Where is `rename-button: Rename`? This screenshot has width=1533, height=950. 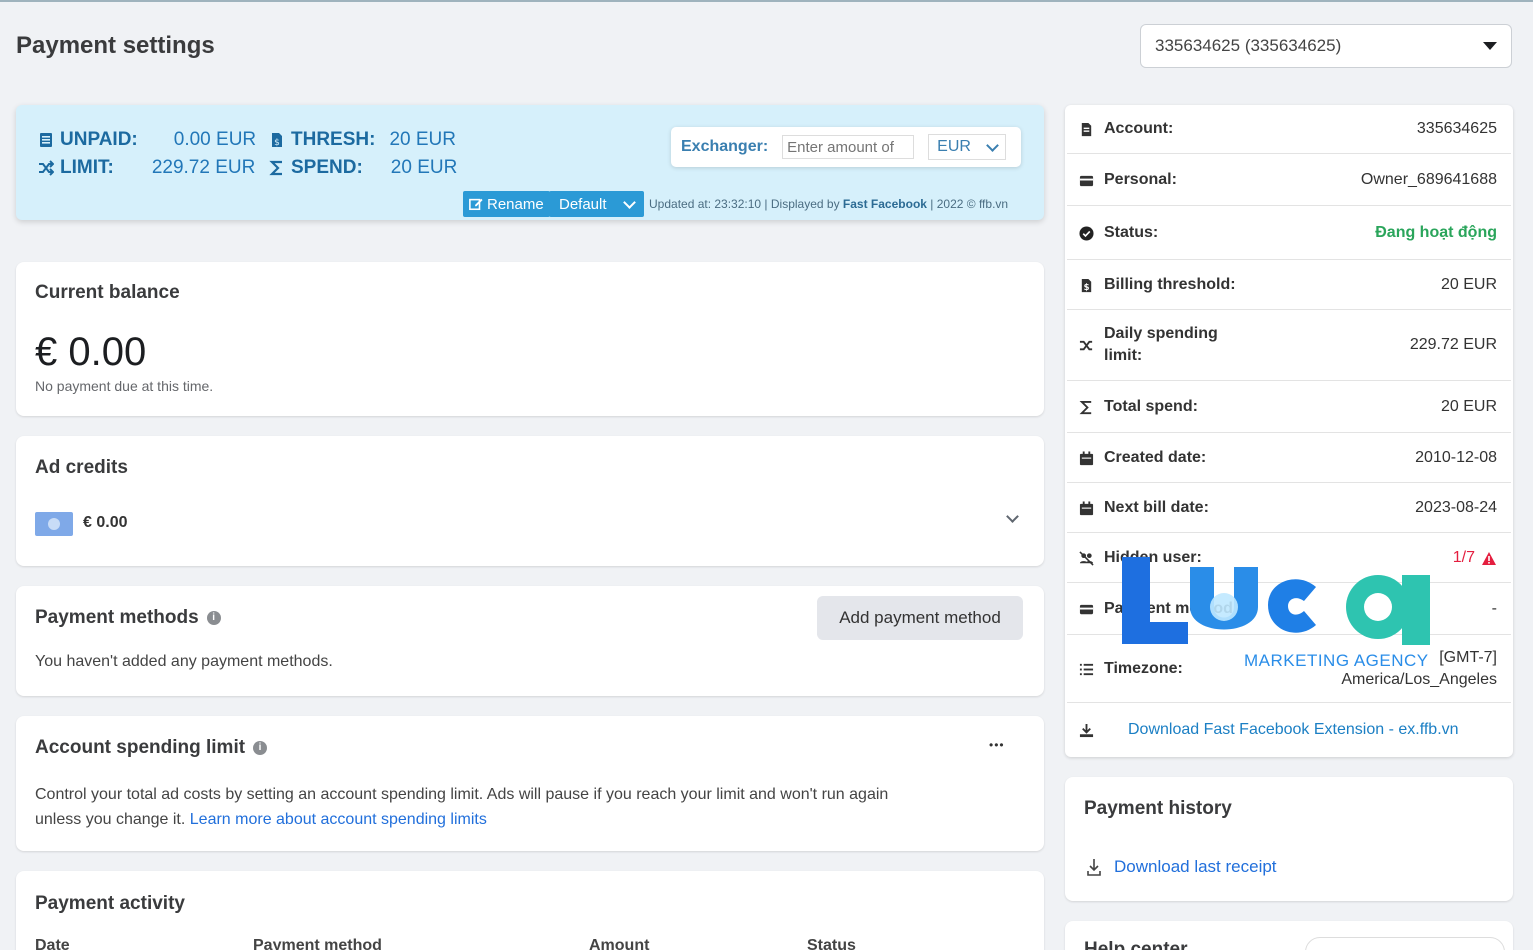
rename-button: Rename is located at coordinates (506, 204).